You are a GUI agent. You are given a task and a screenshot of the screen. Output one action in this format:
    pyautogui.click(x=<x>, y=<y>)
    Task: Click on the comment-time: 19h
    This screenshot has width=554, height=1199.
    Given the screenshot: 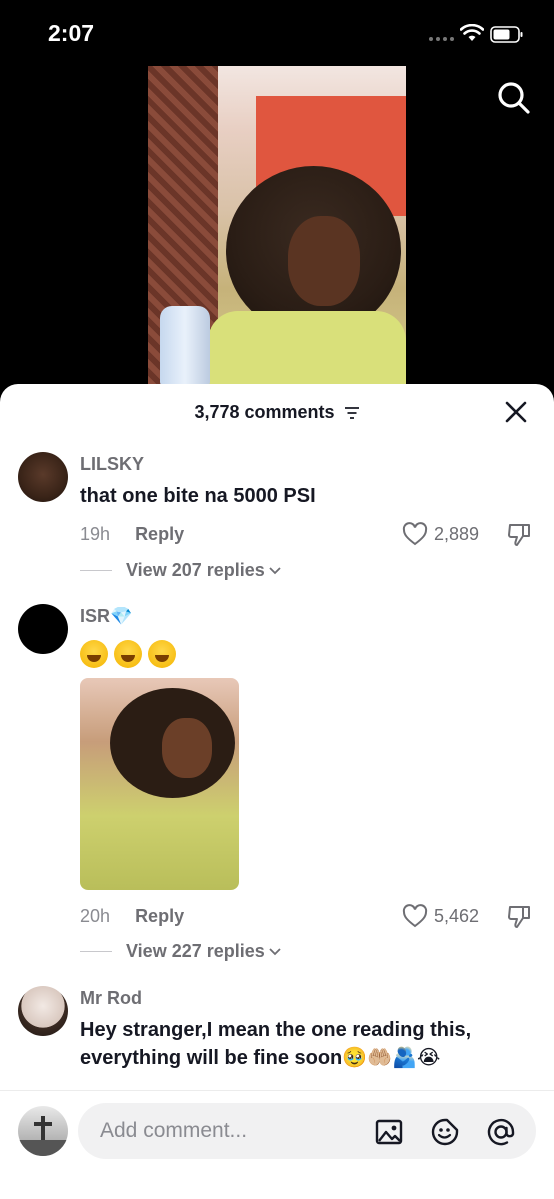 What is the action you would take?
    pyautogui.click(x=95, y=534)
    